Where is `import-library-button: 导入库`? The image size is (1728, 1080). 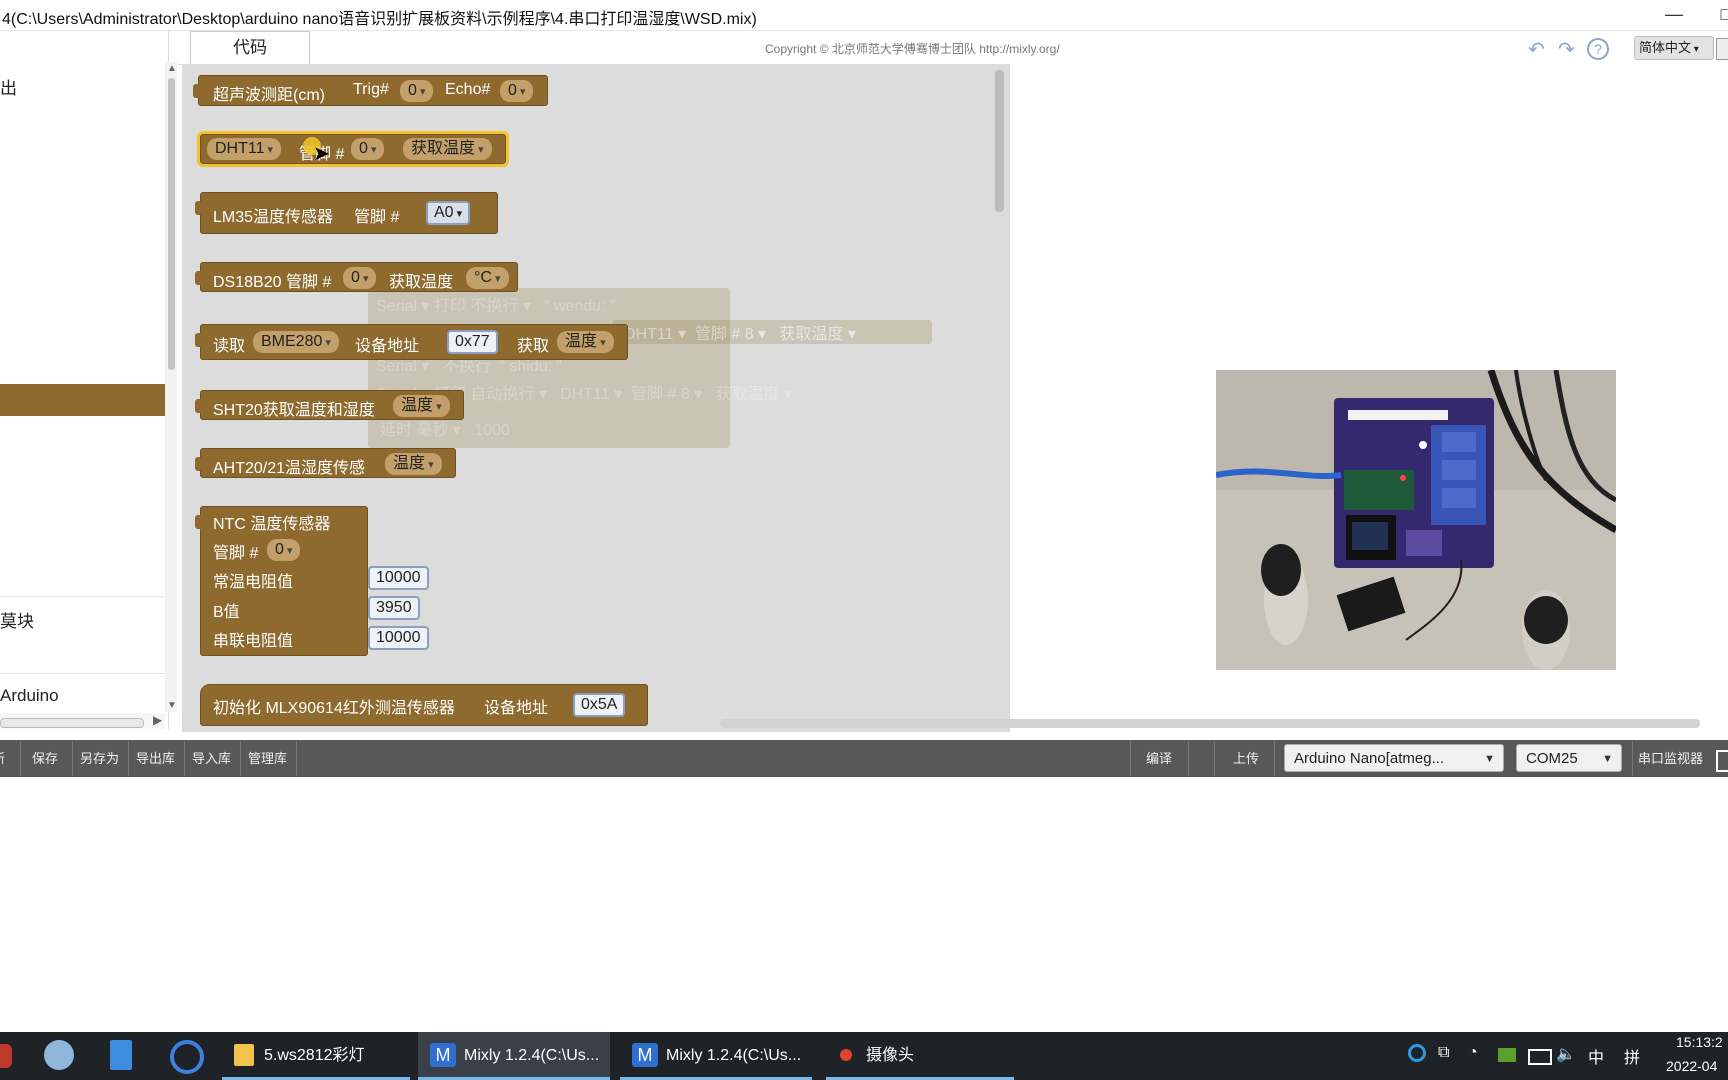 import-library-button: 导入库 is located at coordinates (211, 757).